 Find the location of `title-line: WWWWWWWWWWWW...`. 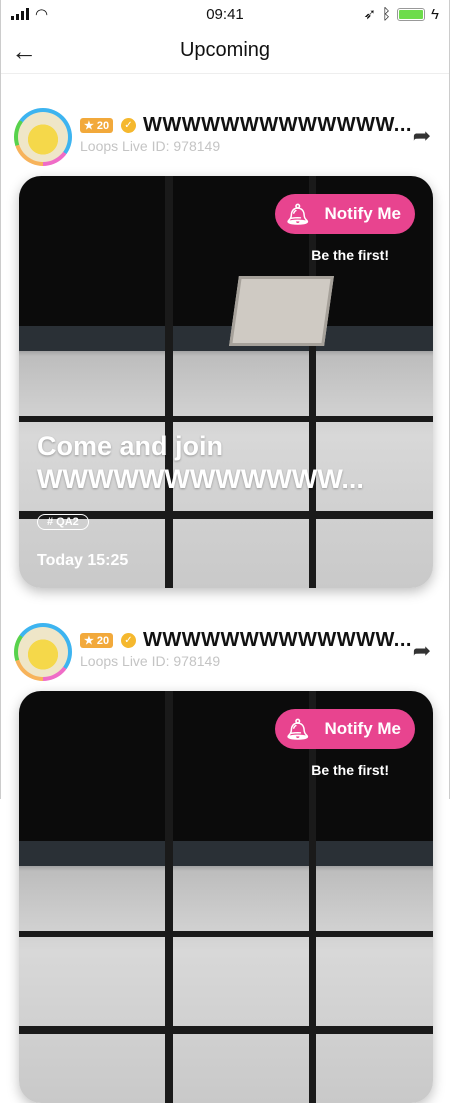

title-line: WWWWWWWWWWWW... is located at coordinates (200, 479).